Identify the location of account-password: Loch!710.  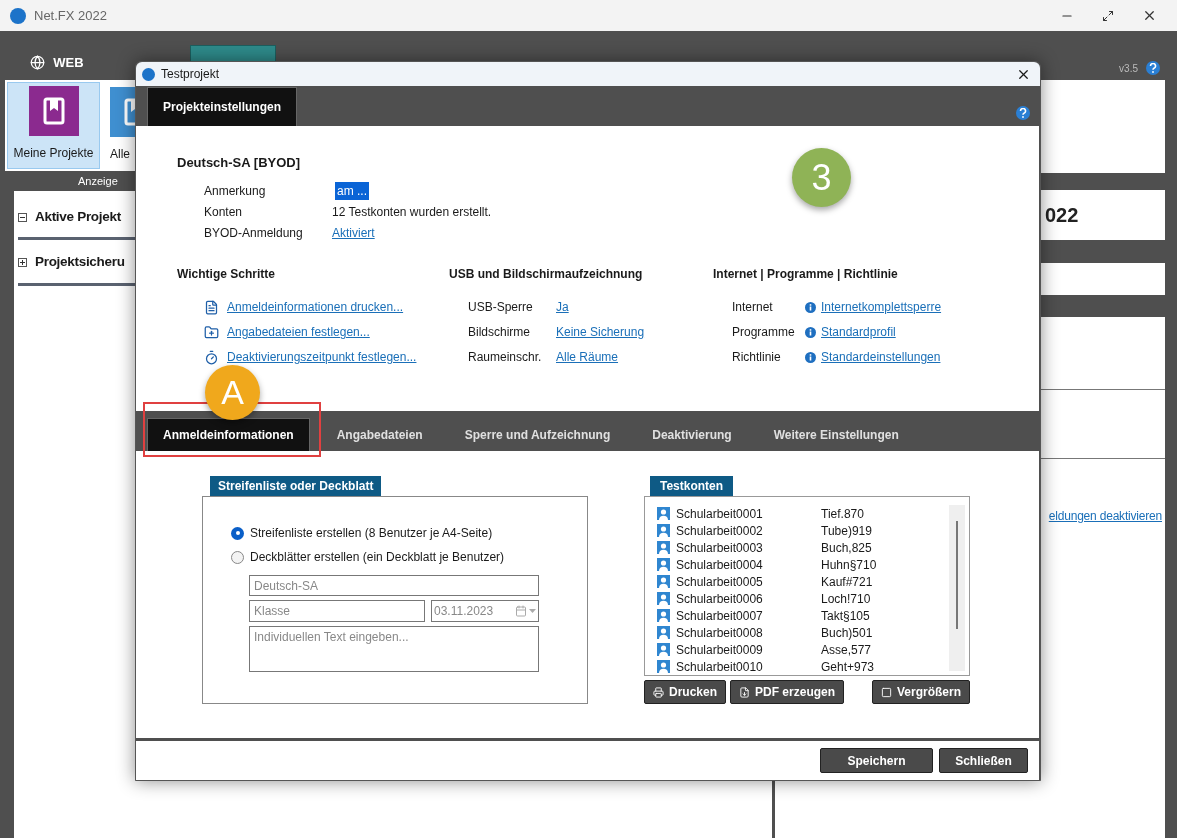
(846, 599).